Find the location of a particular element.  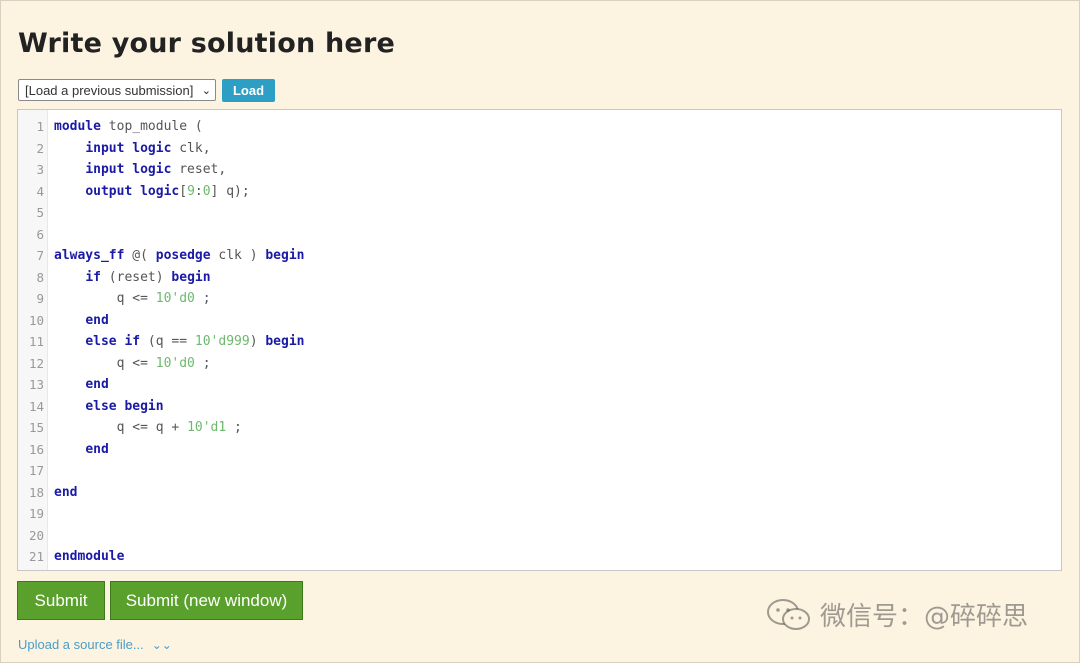

line-number: 7 is located at coordinates (40, 255).